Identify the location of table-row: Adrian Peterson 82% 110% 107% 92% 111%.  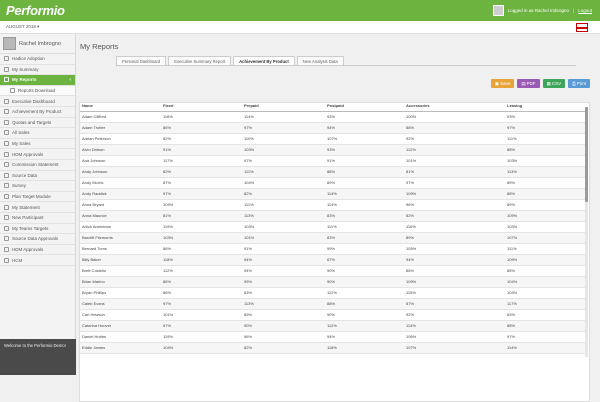
(333, 139).